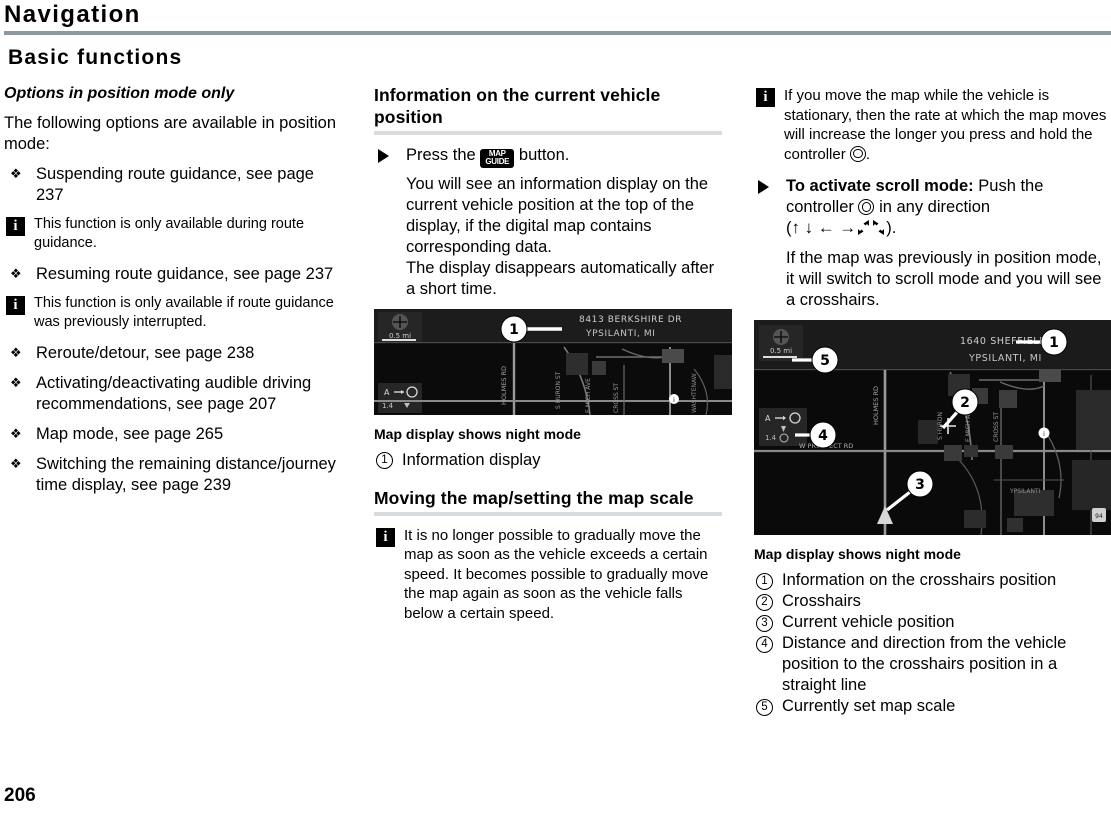  I want to click on svg-text: 94, so click(1099, 516).